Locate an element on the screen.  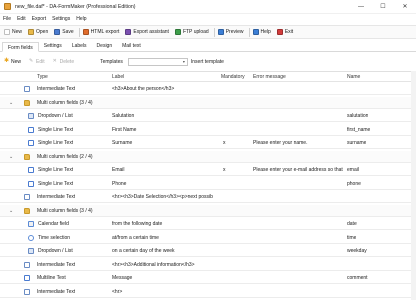
html-export-icon is located at coordinates (85, 32).